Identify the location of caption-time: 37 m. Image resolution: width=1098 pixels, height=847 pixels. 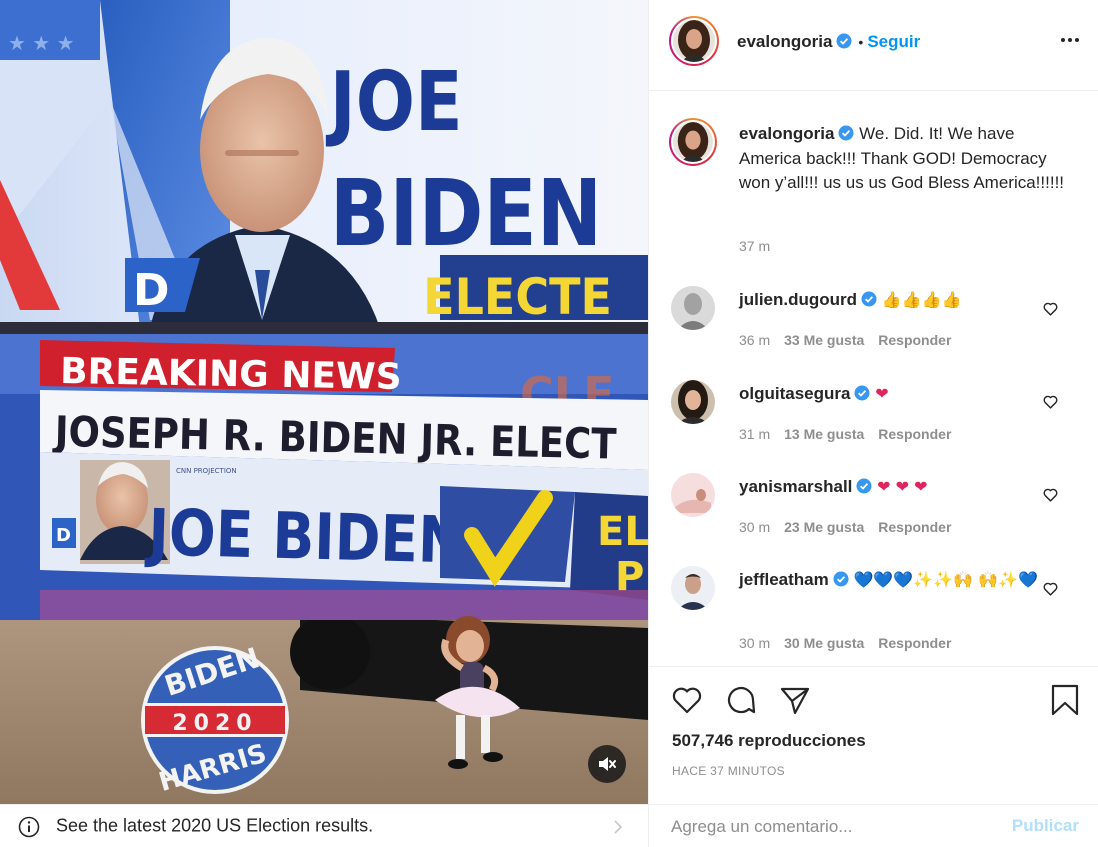
(754, 246).